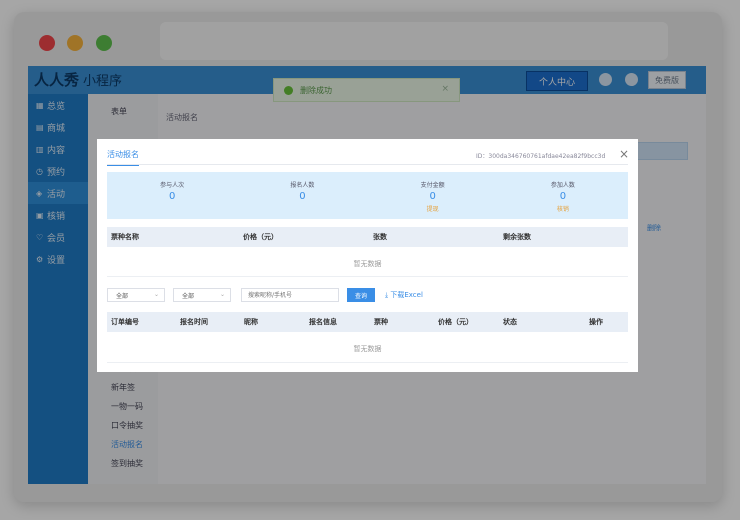 This screenshot has width=740, height=520. Describe the element at coordinates (517, 237) in the screenshot. I see `column-header: 剩余张数` at that location.